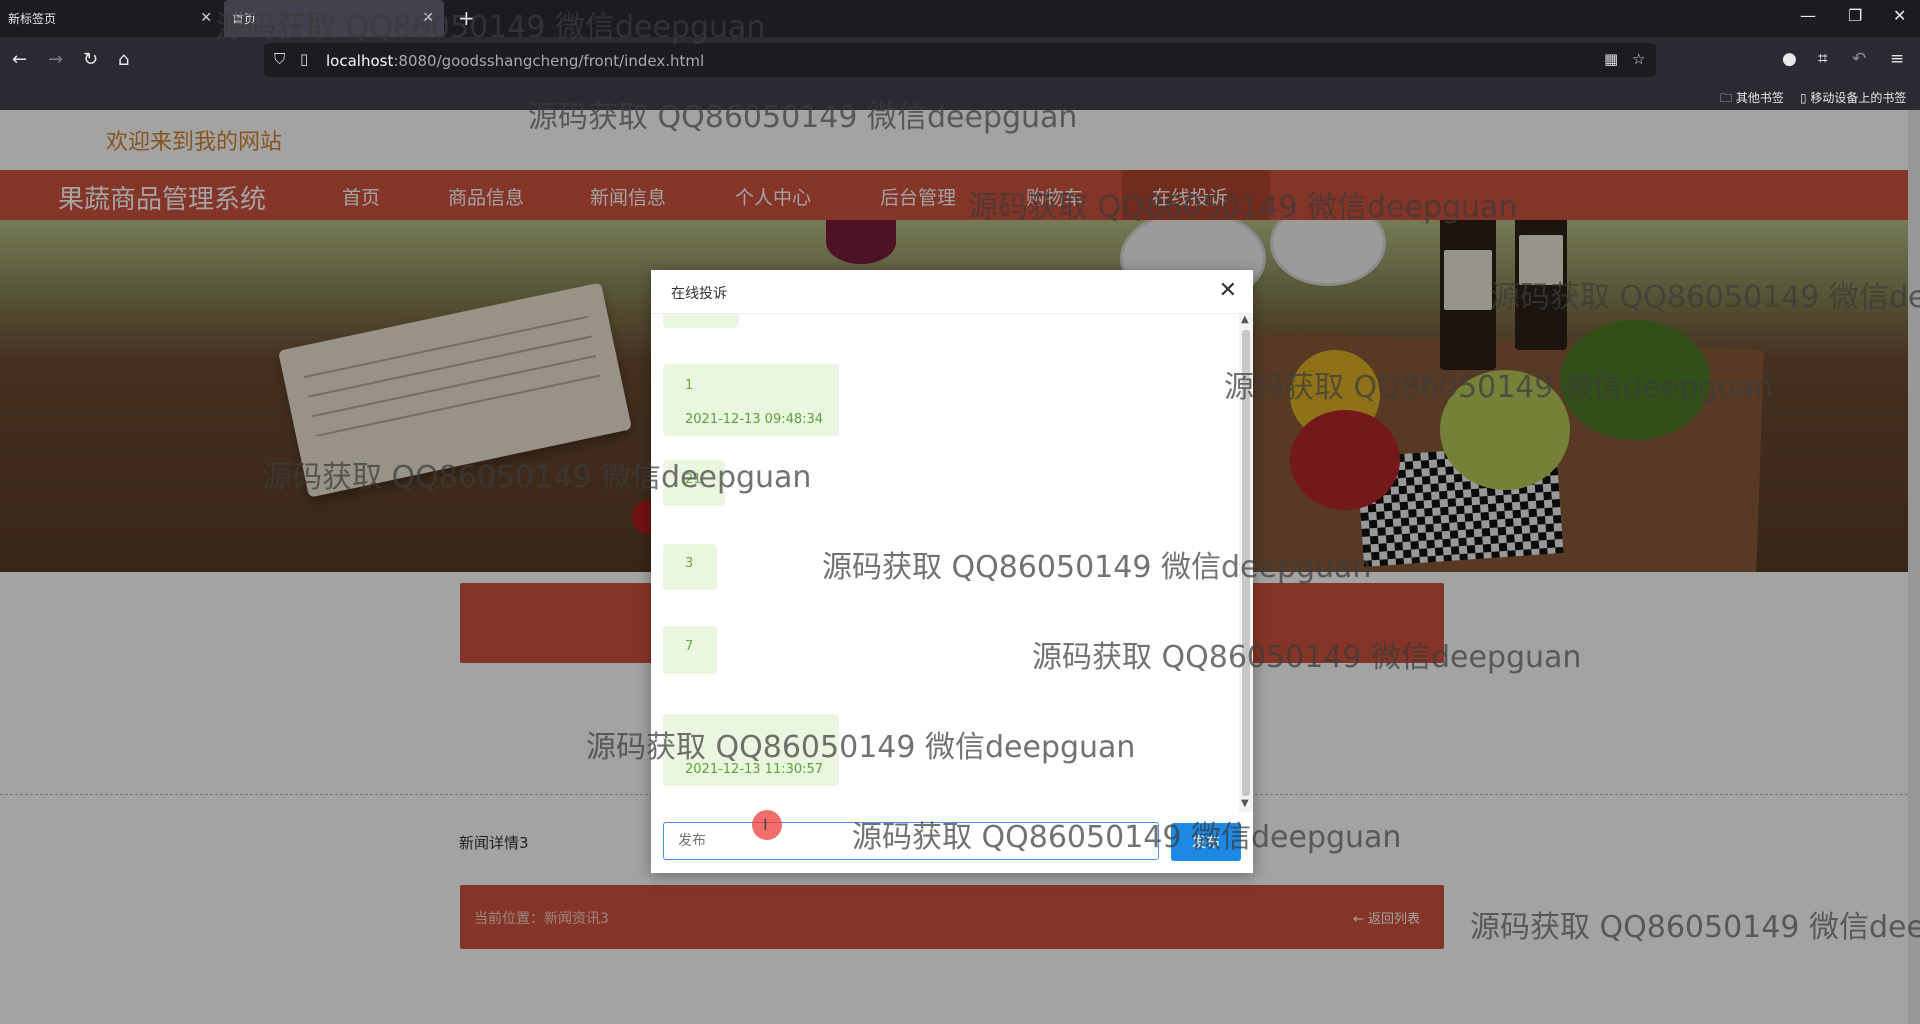  What do you see at coordinates (19, 59) in the screenshot?
I see `back-icon: ←` at bounding box center [19, 59].